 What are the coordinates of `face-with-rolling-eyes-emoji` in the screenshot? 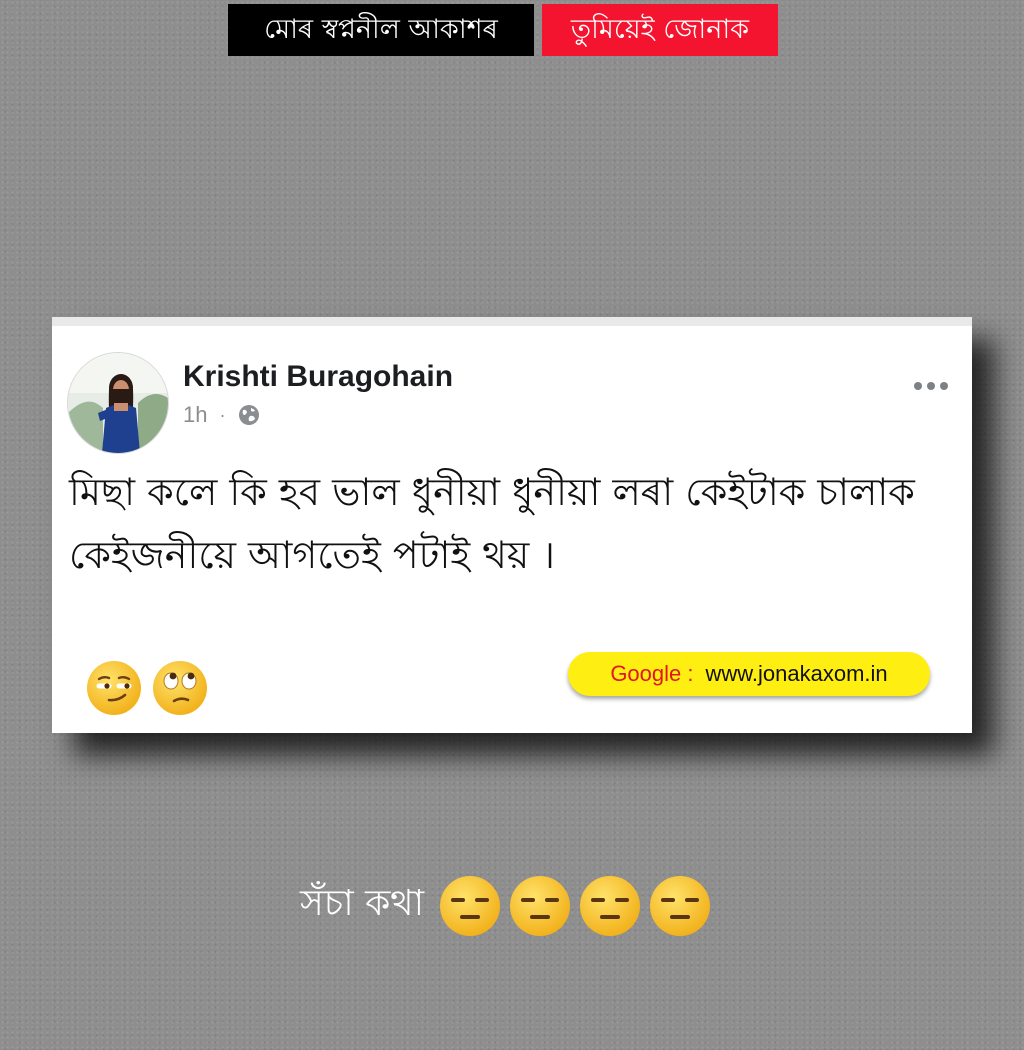 It's located at (180, 688).